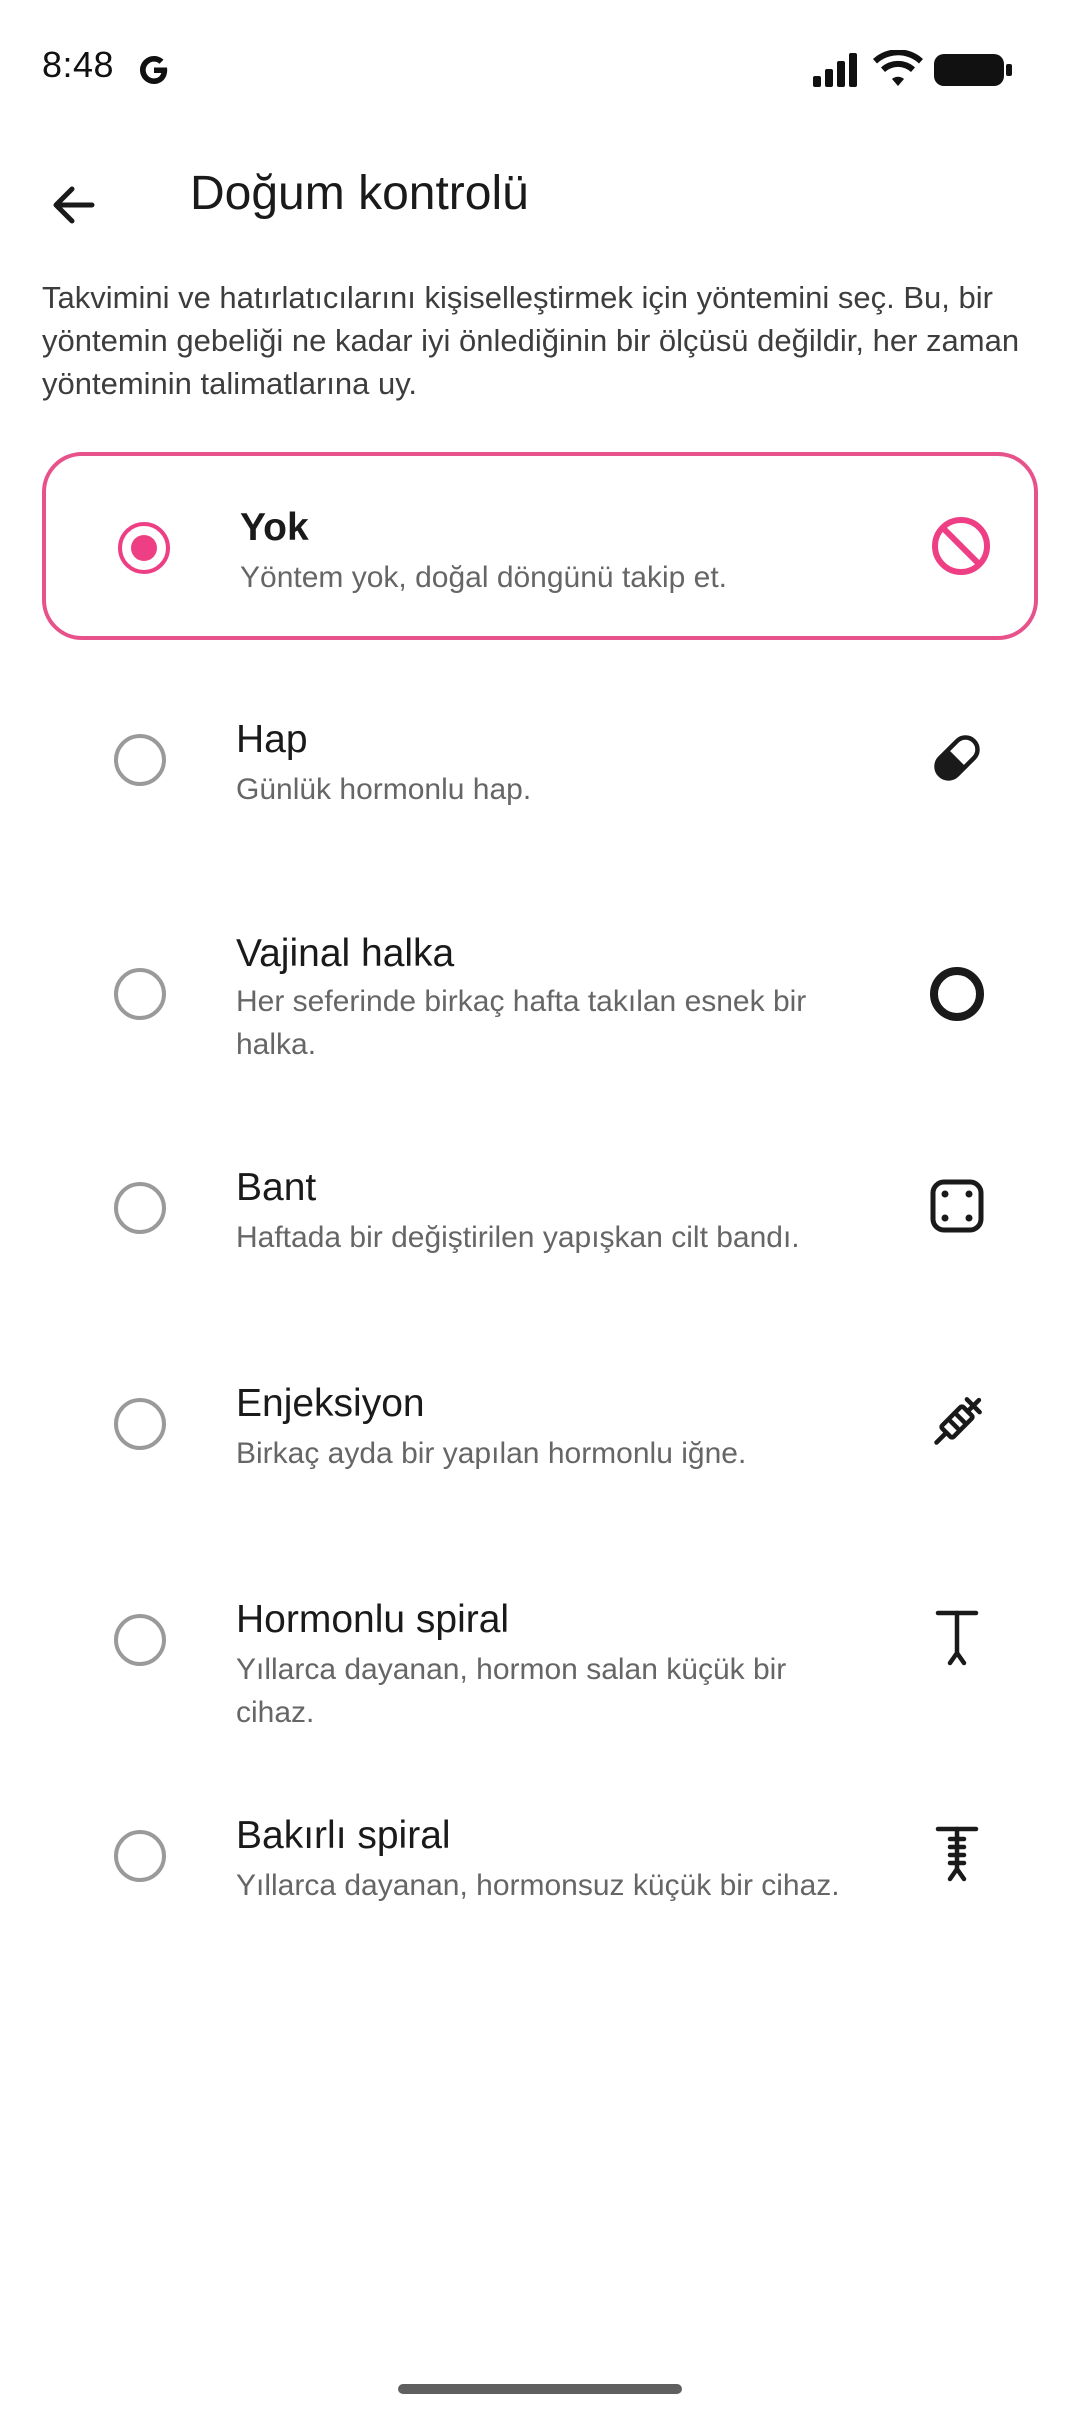 The image size is (1080, 2424). I want to click on option-pill: Hap Günlük hormonlu hap., so click(540, 762).